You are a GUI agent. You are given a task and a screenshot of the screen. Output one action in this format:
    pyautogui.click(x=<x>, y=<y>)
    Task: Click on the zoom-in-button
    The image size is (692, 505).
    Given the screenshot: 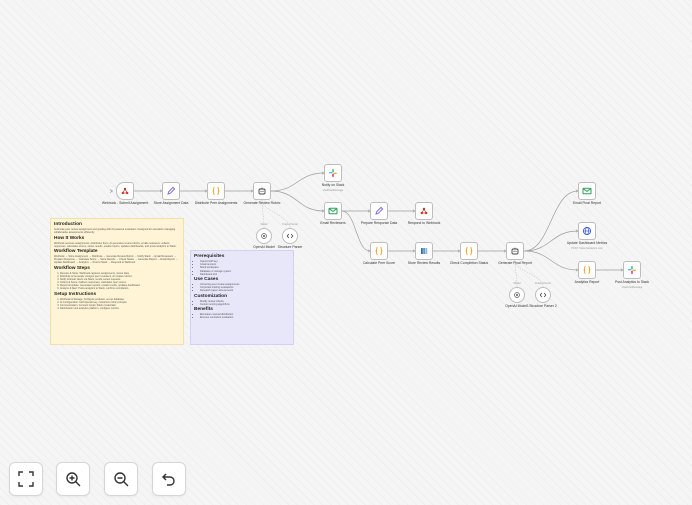 What is the action you would take?
    pyautogui.click(x=73, y=479)
    